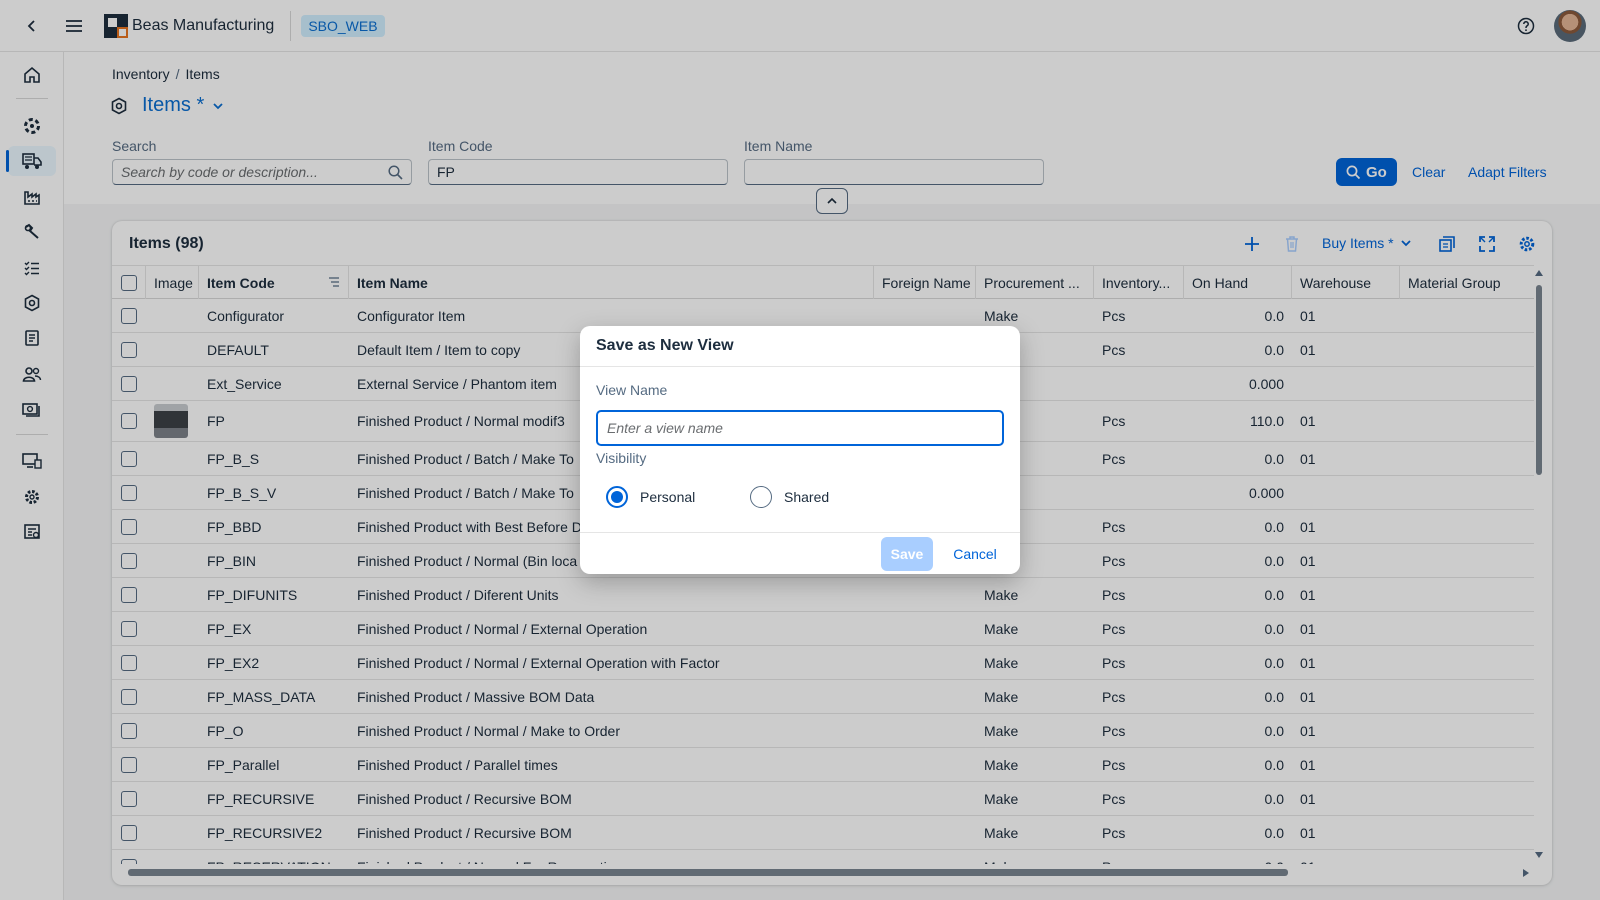  What do you see at coordinates (807, 497) in the screenshot?
I see `radio-shared-label: Shared` at bounding box center [807, 497].